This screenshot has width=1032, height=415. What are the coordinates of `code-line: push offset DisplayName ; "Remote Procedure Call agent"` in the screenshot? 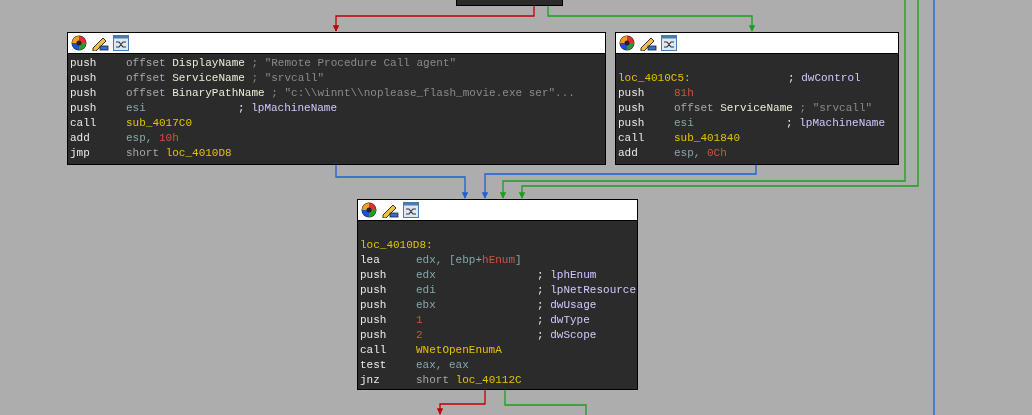 It's located at (263, 63).